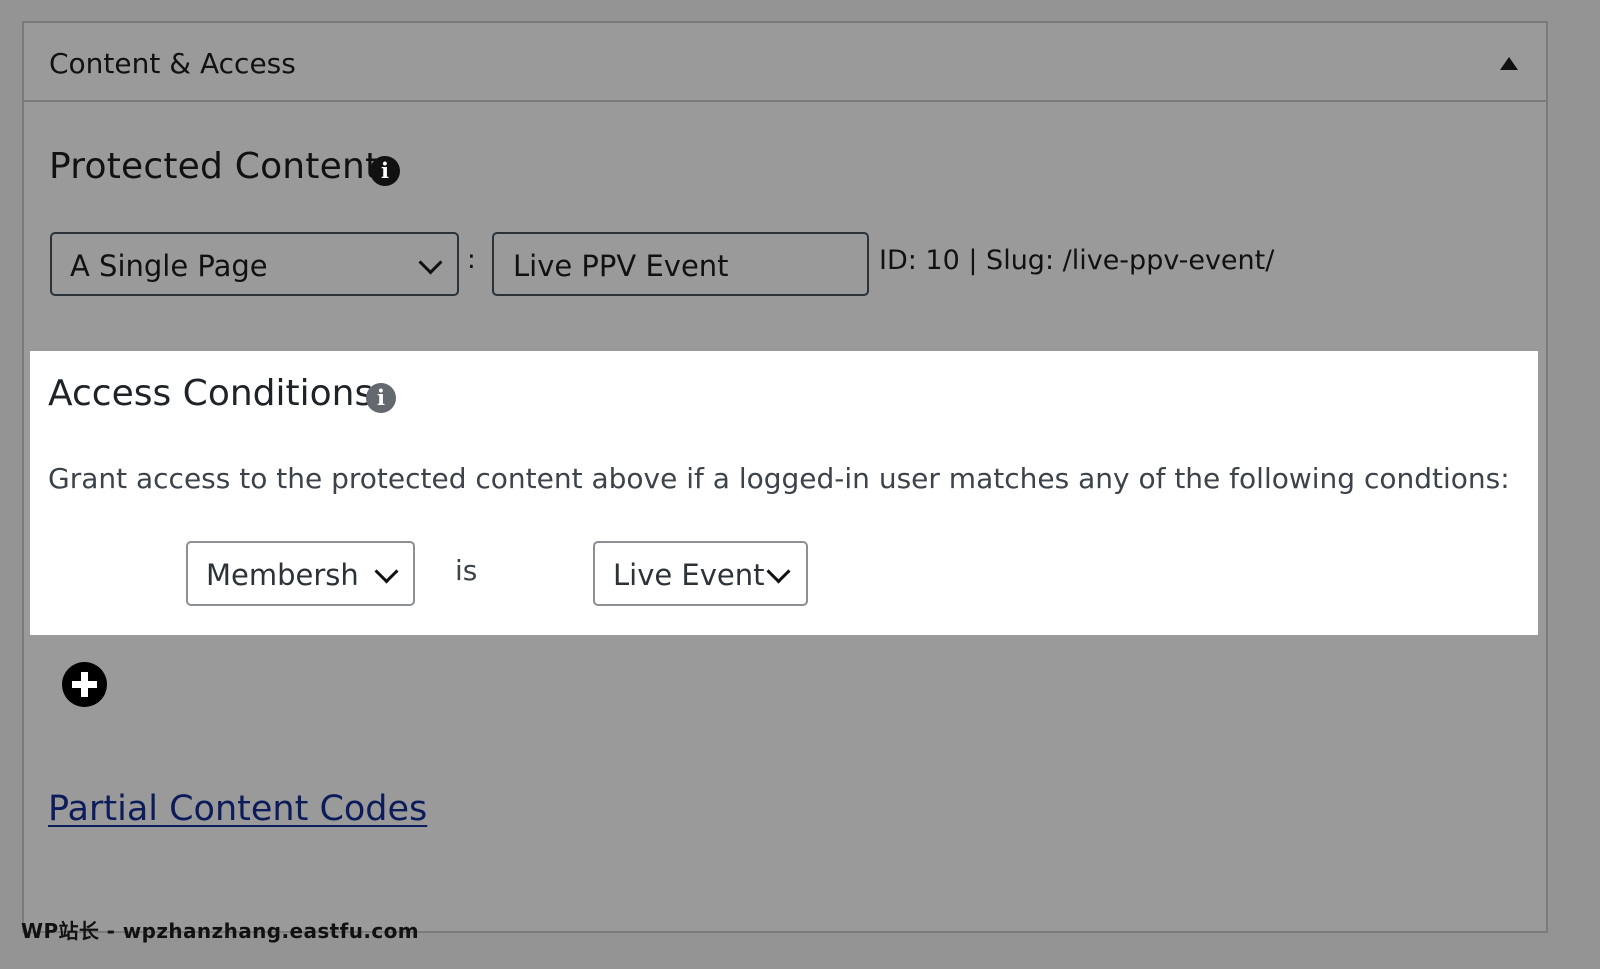 This screenshot has width=1600, height=969. I want to click on condition-value-value: Live Event, so click(689, 575).